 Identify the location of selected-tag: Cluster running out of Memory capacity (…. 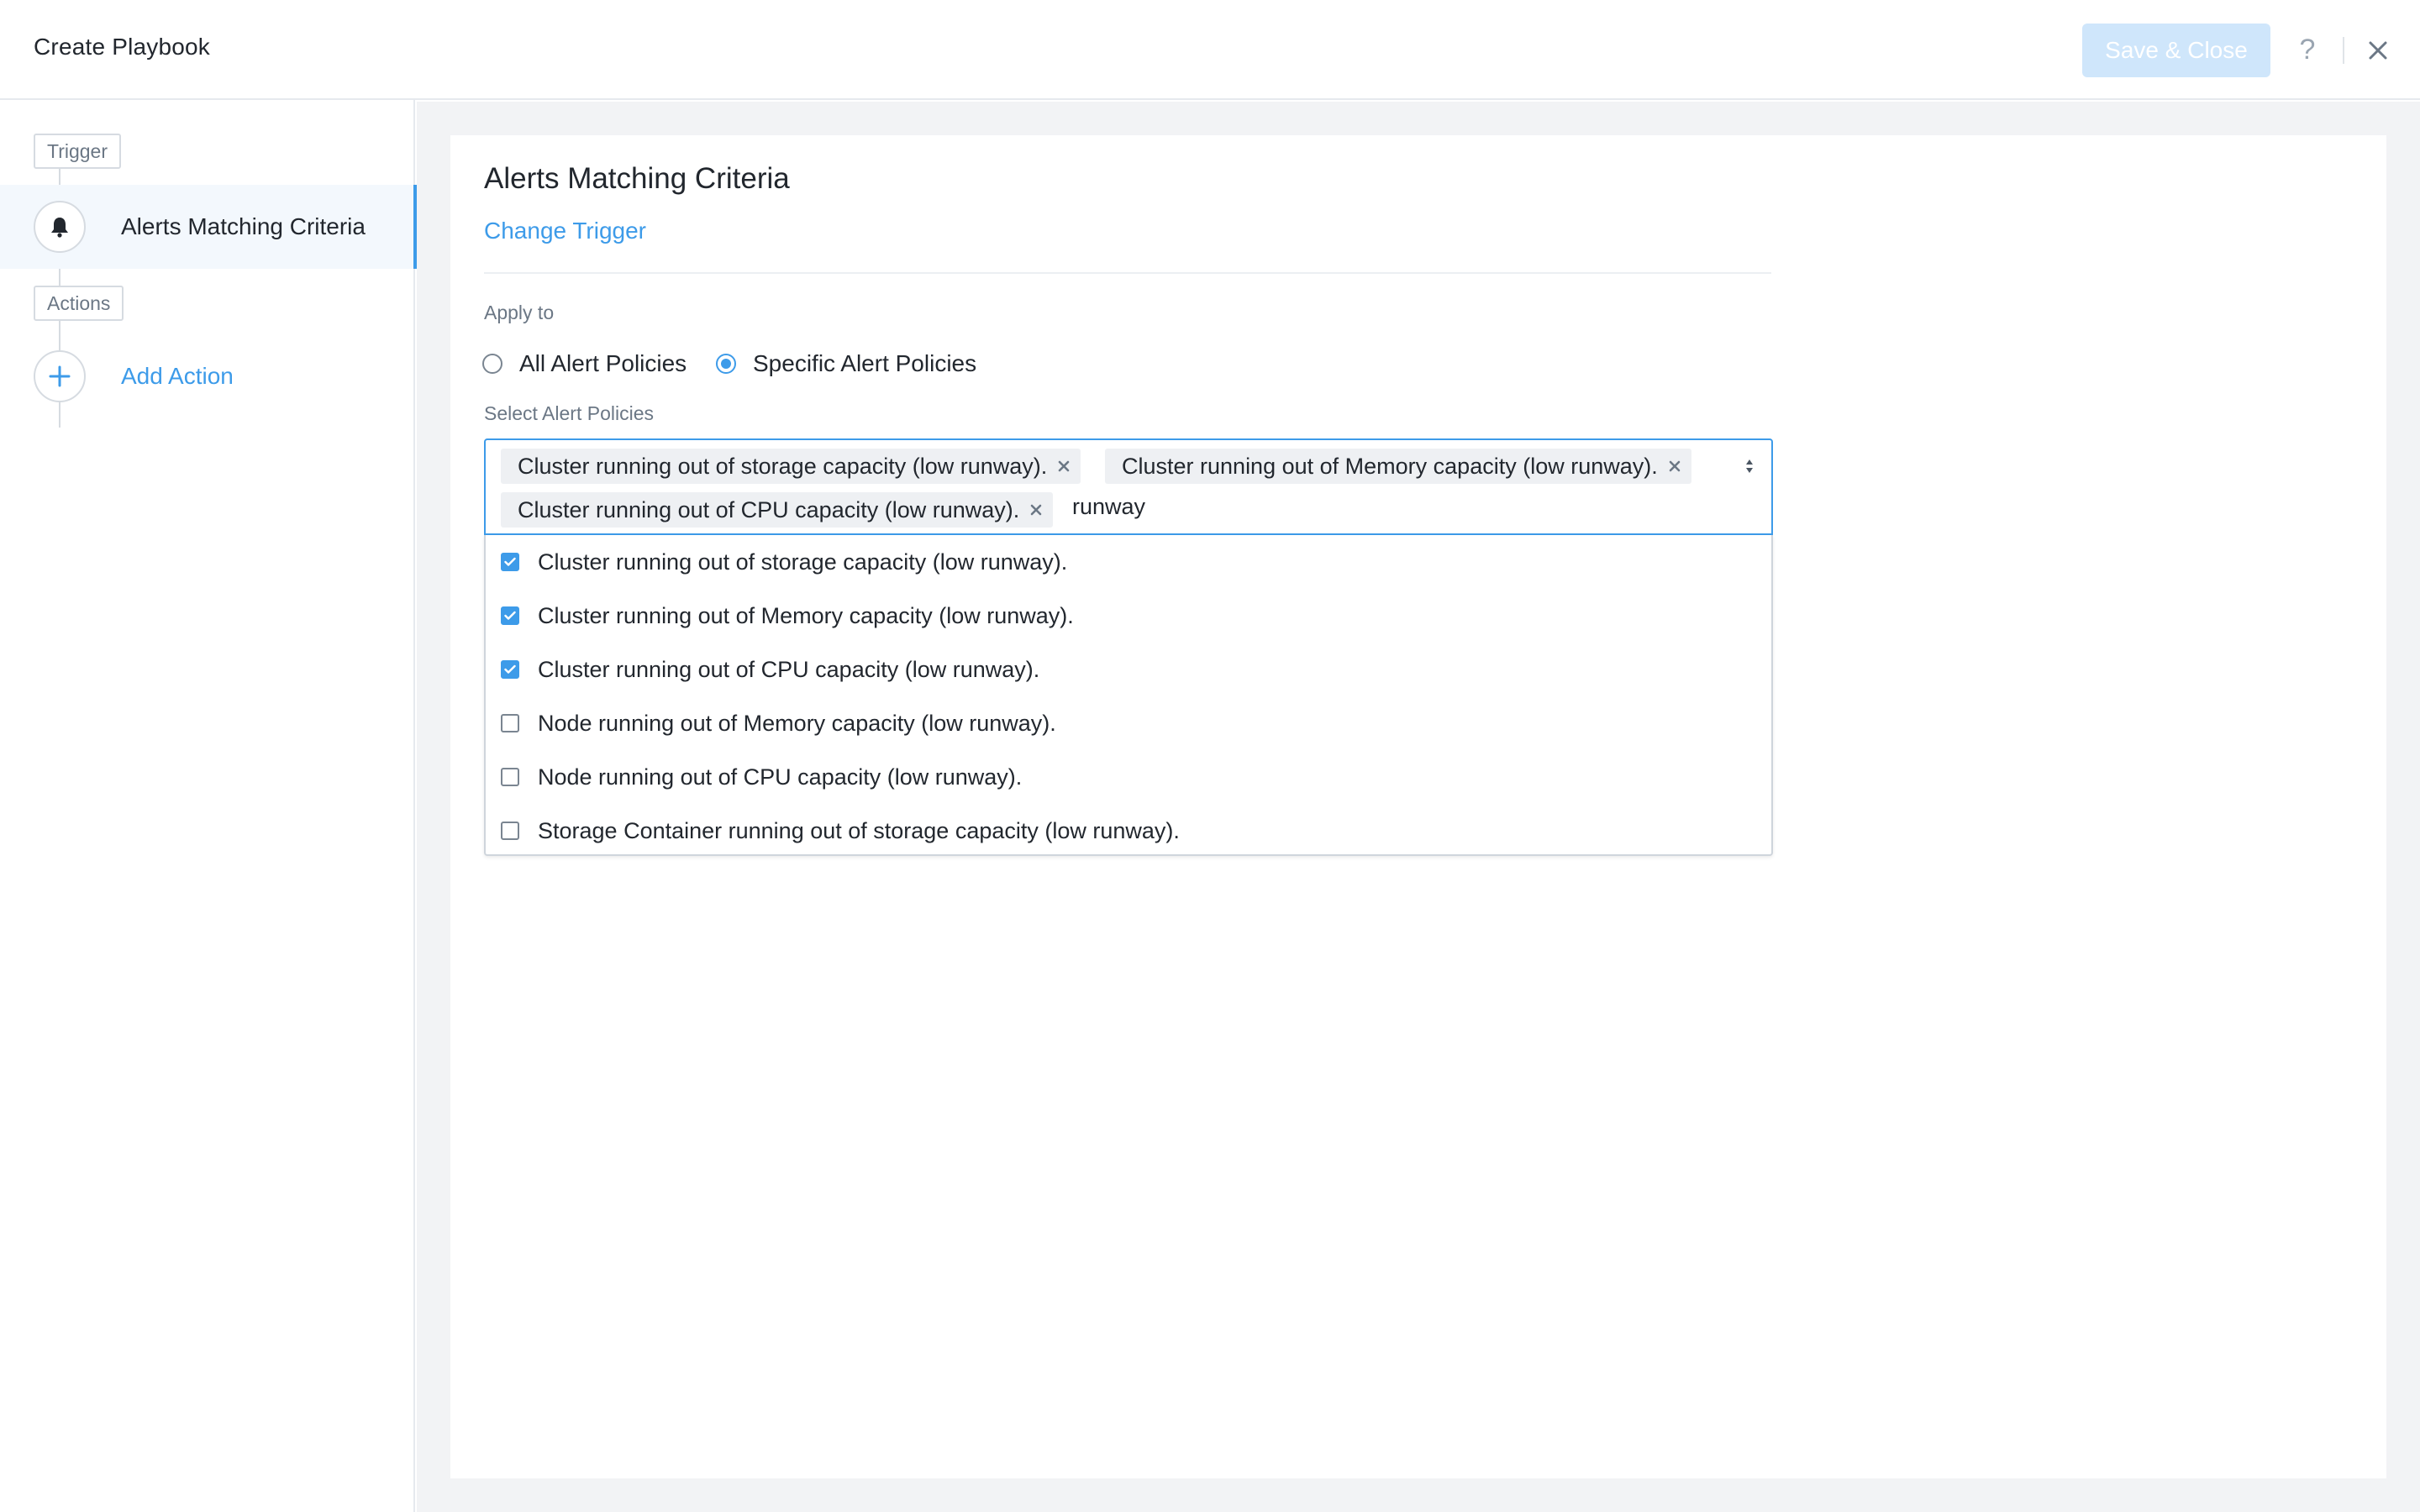
(1398, 466).